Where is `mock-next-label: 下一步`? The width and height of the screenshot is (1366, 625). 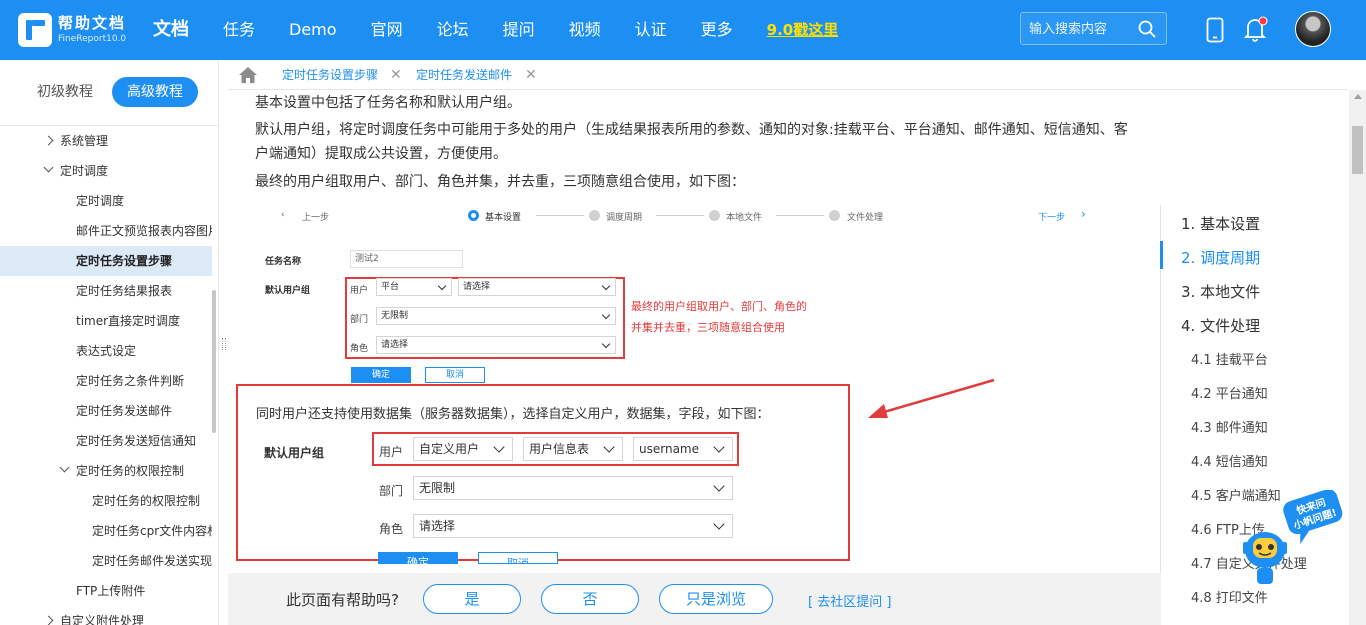
mock-next-label: 下一步 is located at coordinates (1052, 218).